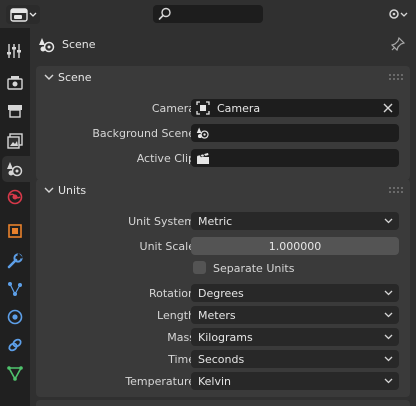 The height and width of the screenshot is (406, 416). What do you see at coordinates (171, 293) in the screenshot?
I see `rotation-label: Rotation` at bounding box center [171, 293].